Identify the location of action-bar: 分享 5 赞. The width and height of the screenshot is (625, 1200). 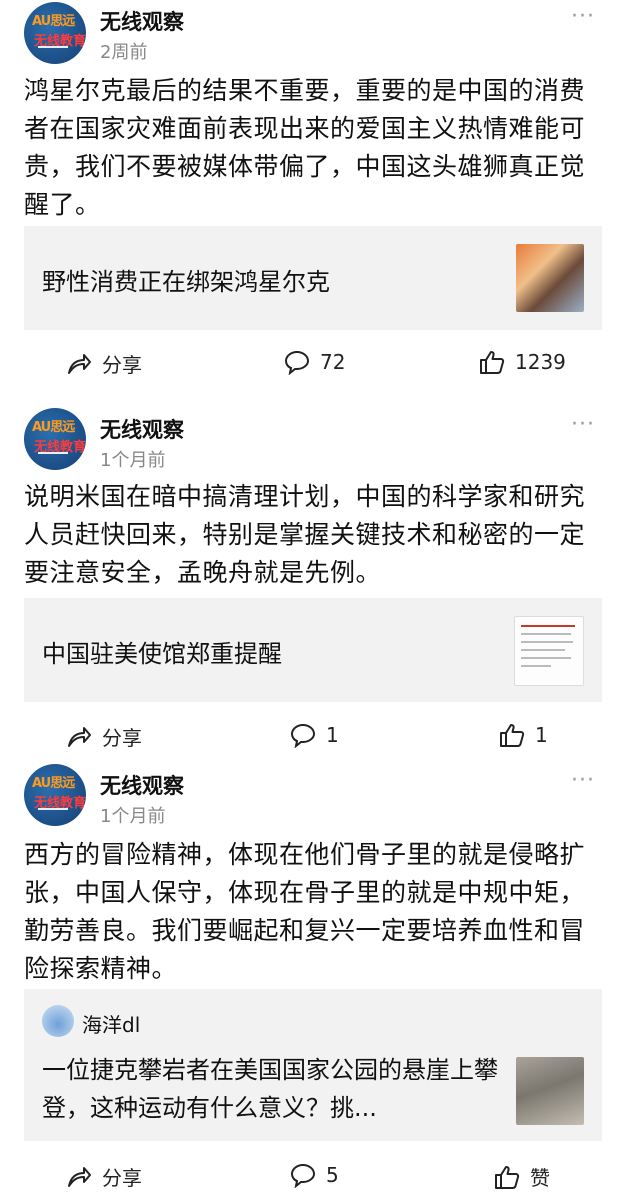
(312, 1178).